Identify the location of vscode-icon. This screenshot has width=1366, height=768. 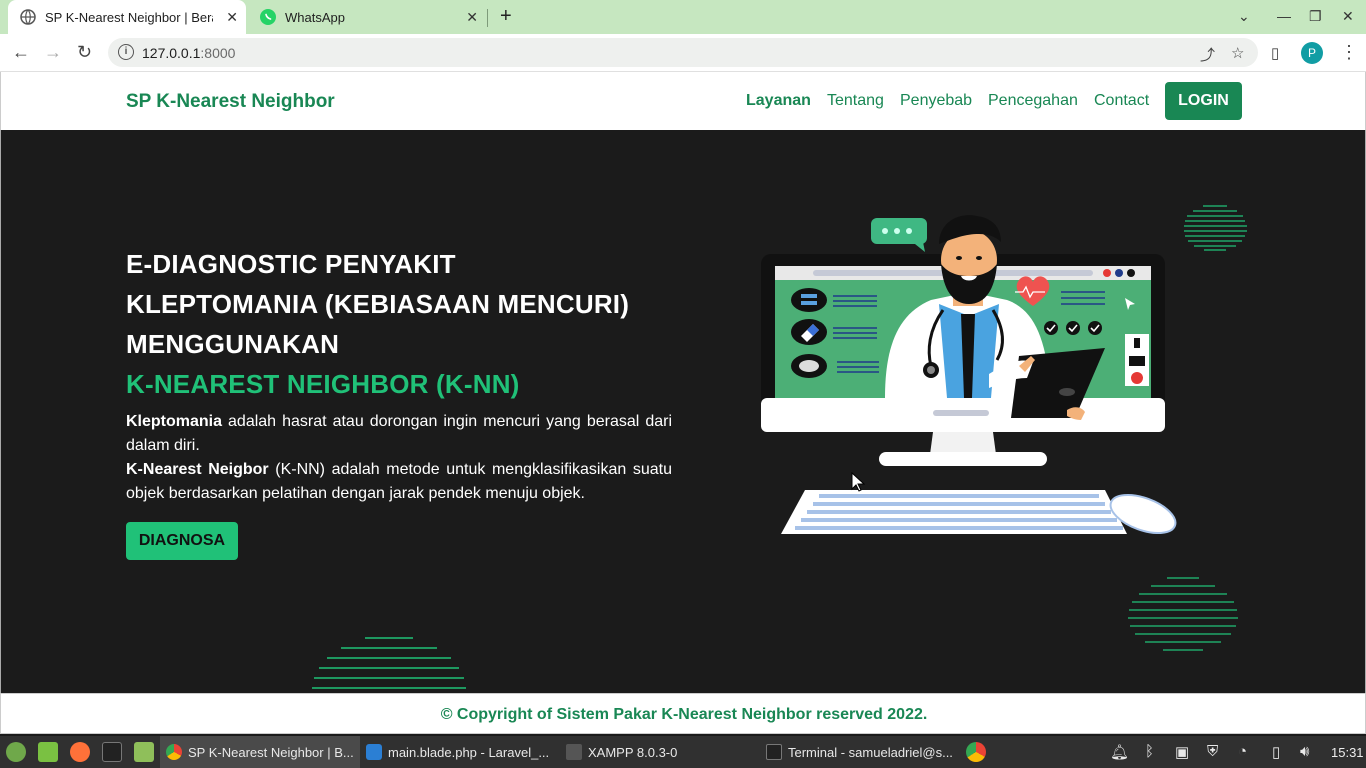
(374, 752).